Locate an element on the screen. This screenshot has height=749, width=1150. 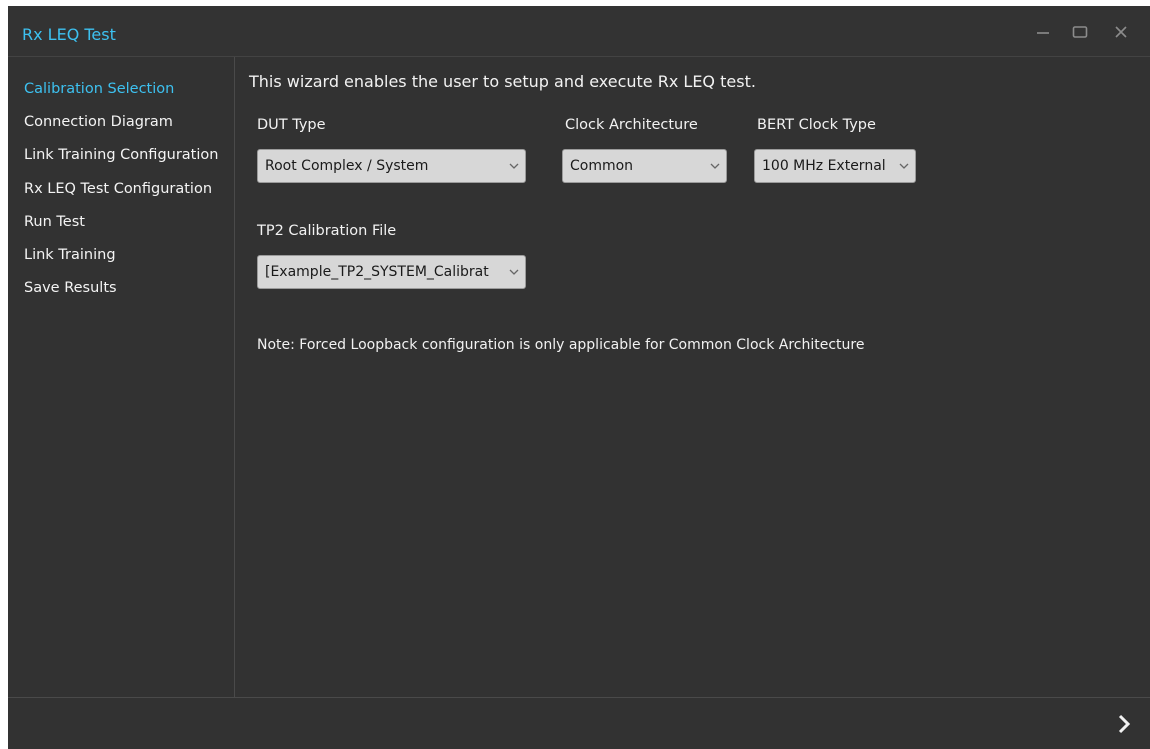
maximize-icon is located at coordinates (1080, 32).